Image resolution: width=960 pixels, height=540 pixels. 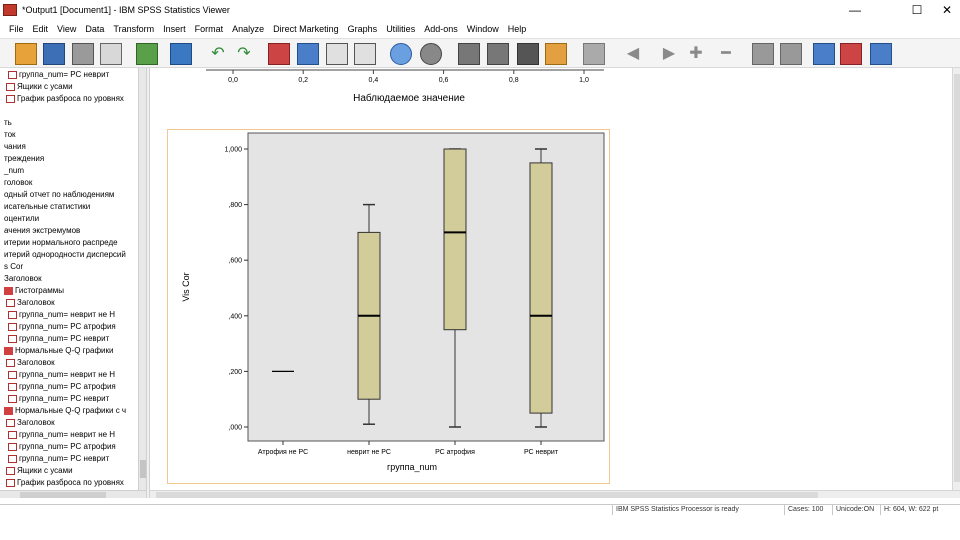 What do you see at coordinates (18, 183) in the screenshot?
I see `outline-item: головок` at bounding box center [18, 183].